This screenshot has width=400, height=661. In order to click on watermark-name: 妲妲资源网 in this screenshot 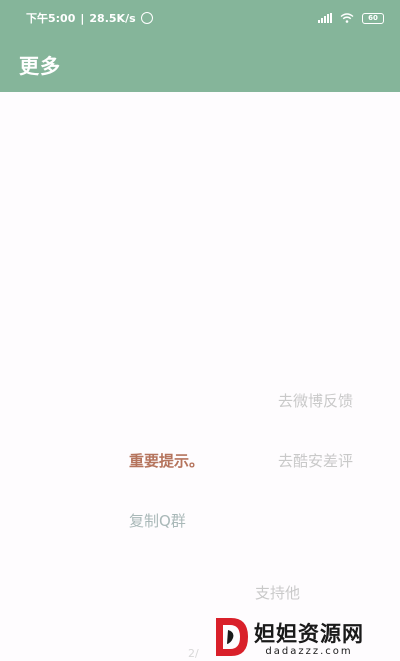, I will do `click(309, 633)`.